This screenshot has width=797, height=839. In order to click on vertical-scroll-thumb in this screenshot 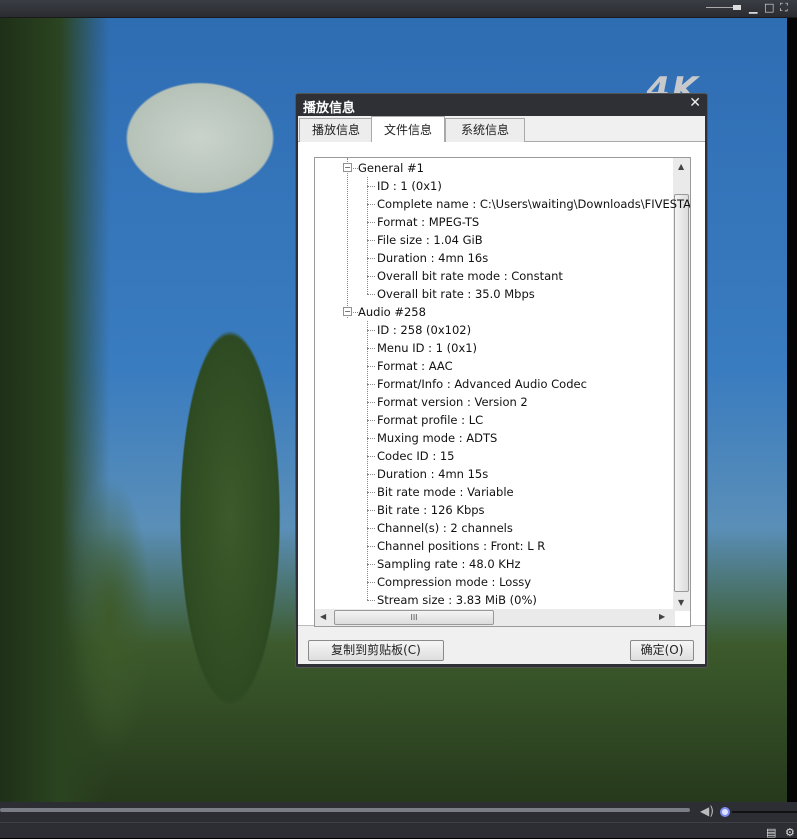, I will do `click(681, 393)`.